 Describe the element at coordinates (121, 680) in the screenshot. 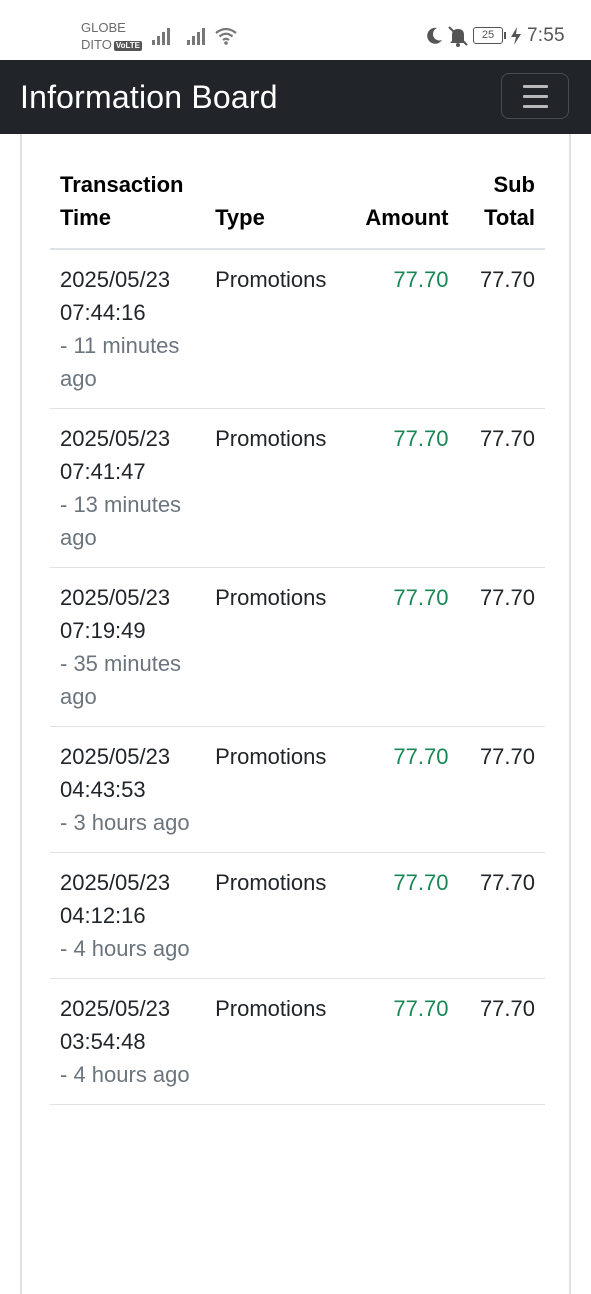

I see `relative-time: - 35 minutes ago` at that location.